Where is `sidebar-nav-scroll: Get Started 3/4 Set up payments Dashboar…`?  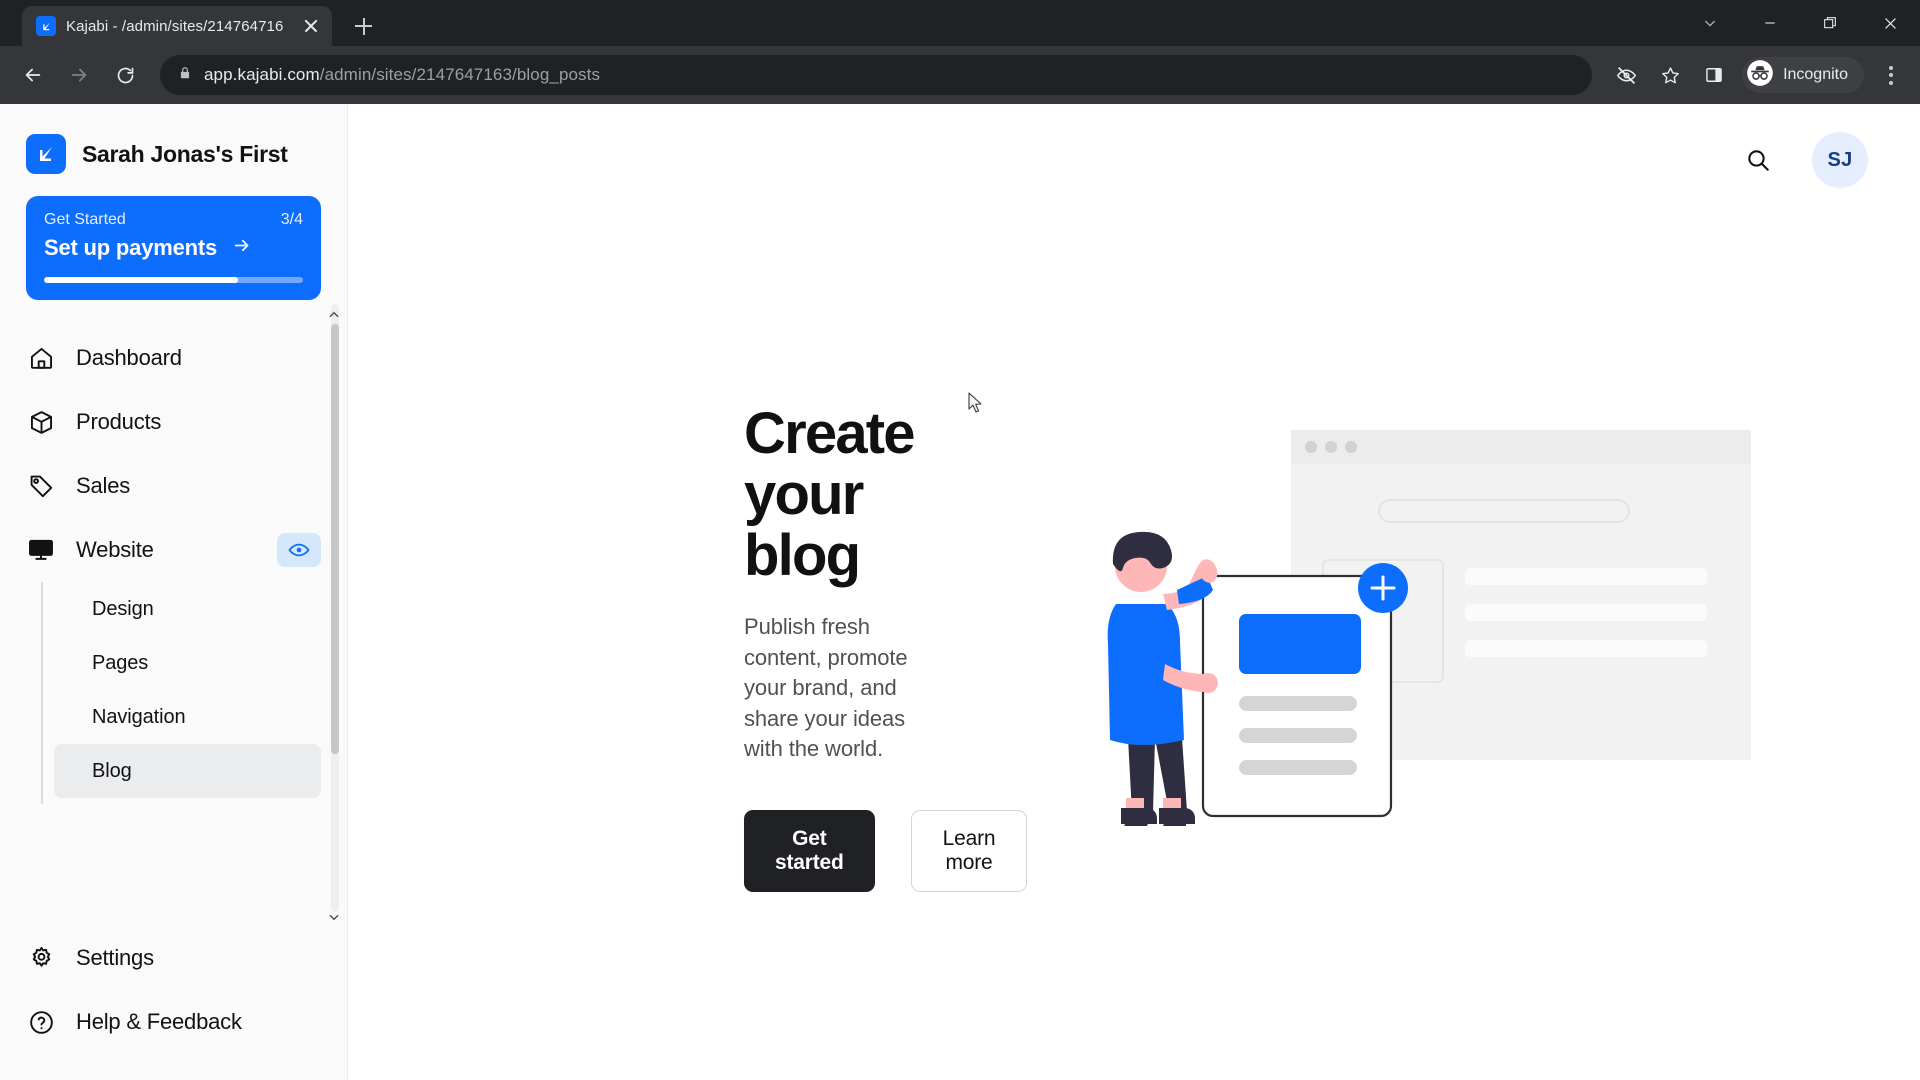 sidebar-nav-scroll: Get Started 3/4 Set up payments Dashboar… is located at coordinates (173, 561).